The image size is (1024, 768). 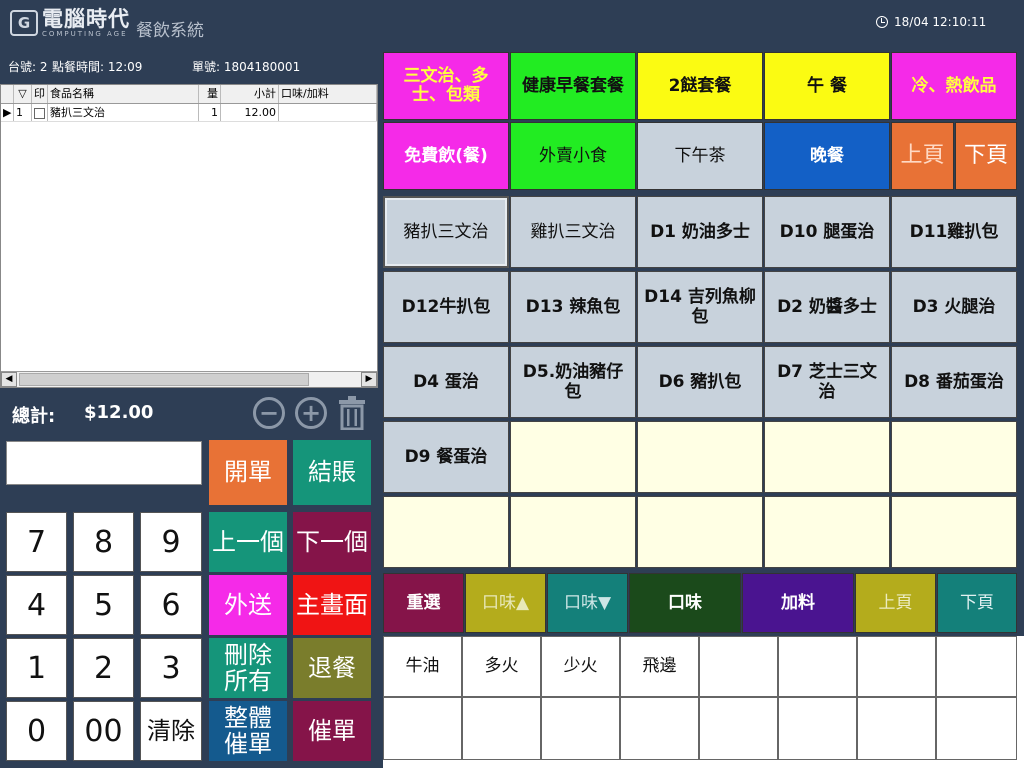 What do you see at coordinates (446, 457) in the screenshot?
I see `menu-item: D9 餐蛋治` at bounding box center [446, 457].